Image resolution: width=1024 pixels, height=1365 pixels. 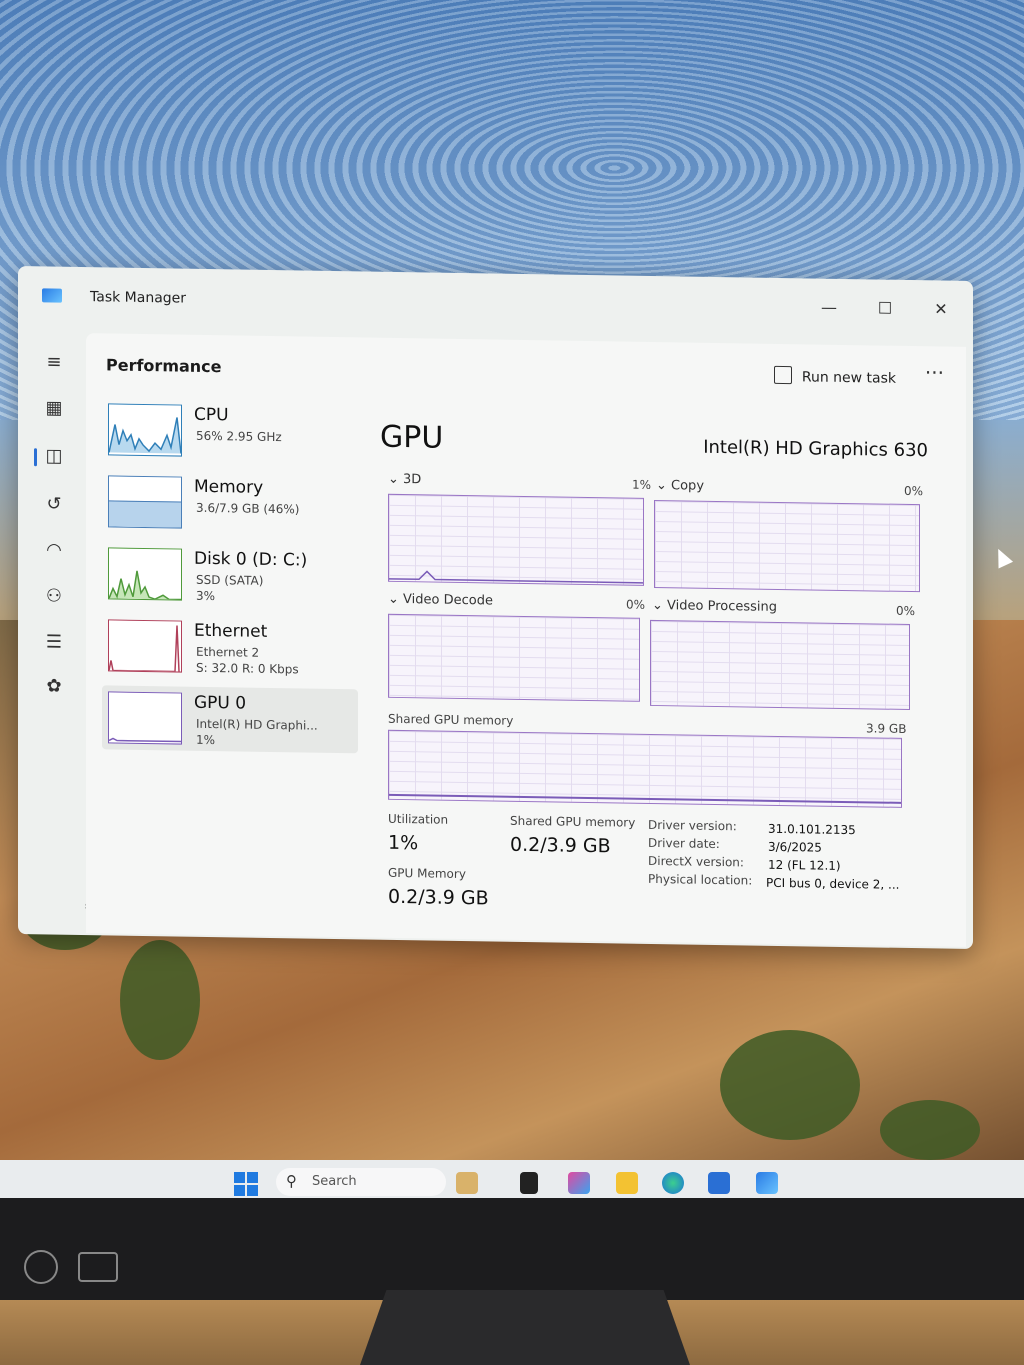 I want to click on engine-selector-video-processing: ⌄ Video Processing, so click(x=714, y=606).